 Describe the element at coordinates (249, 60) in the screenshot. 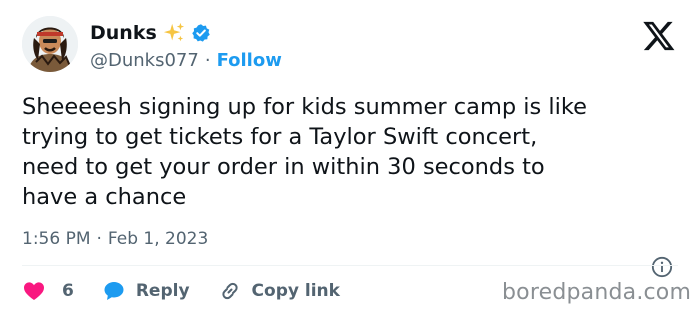

I see `follow-button: Follow` at that location.